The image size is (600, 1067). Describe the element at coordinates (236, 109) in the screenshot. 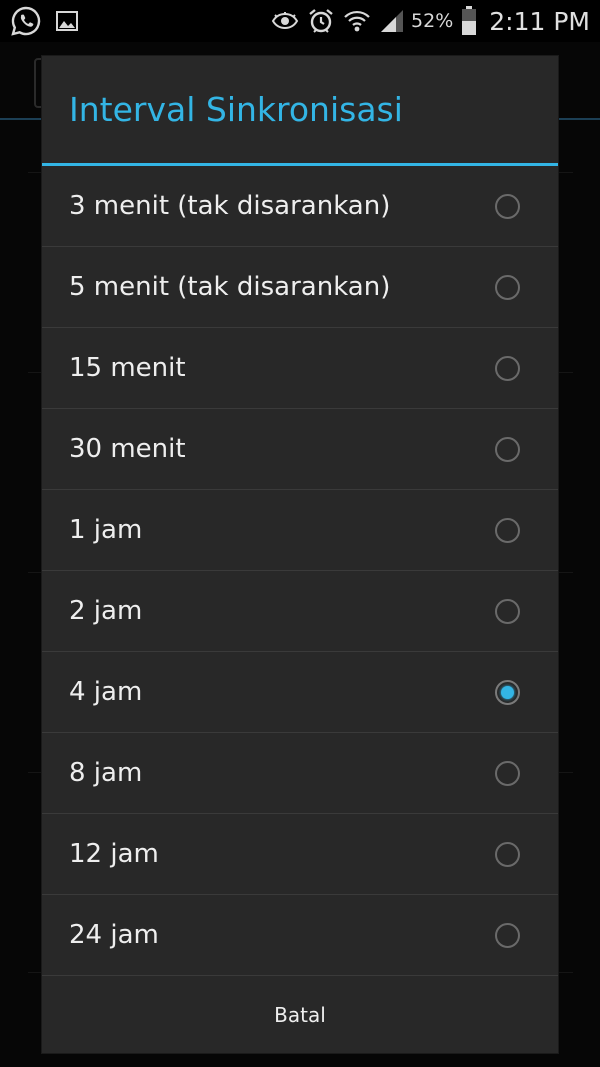

I see `dialog-title: Interval Sinkronisasi` at that location.